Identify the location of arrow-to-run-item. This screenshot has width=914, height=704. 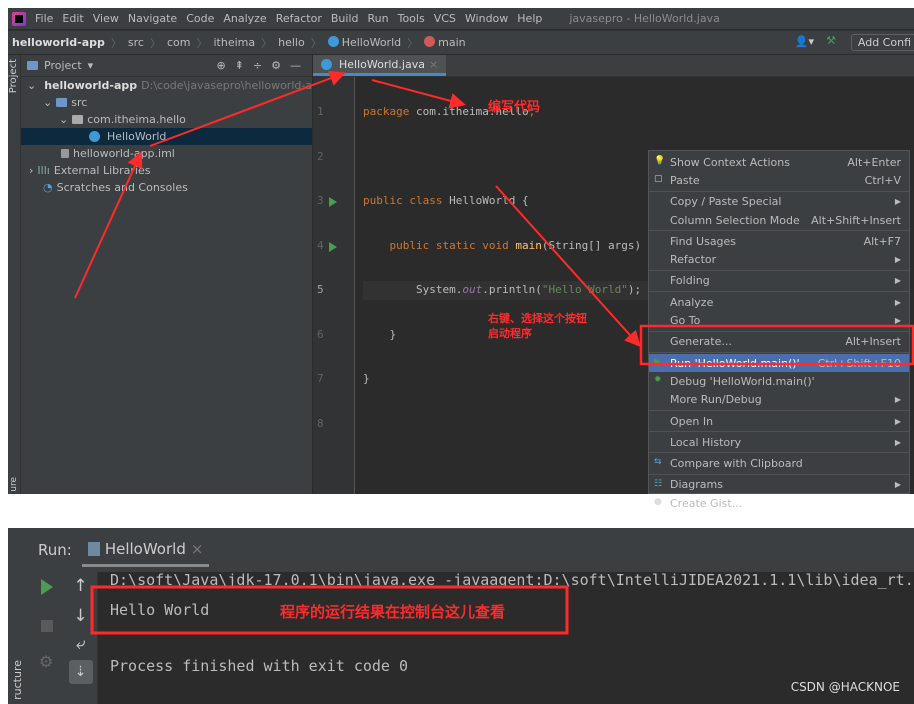
(568, 266).